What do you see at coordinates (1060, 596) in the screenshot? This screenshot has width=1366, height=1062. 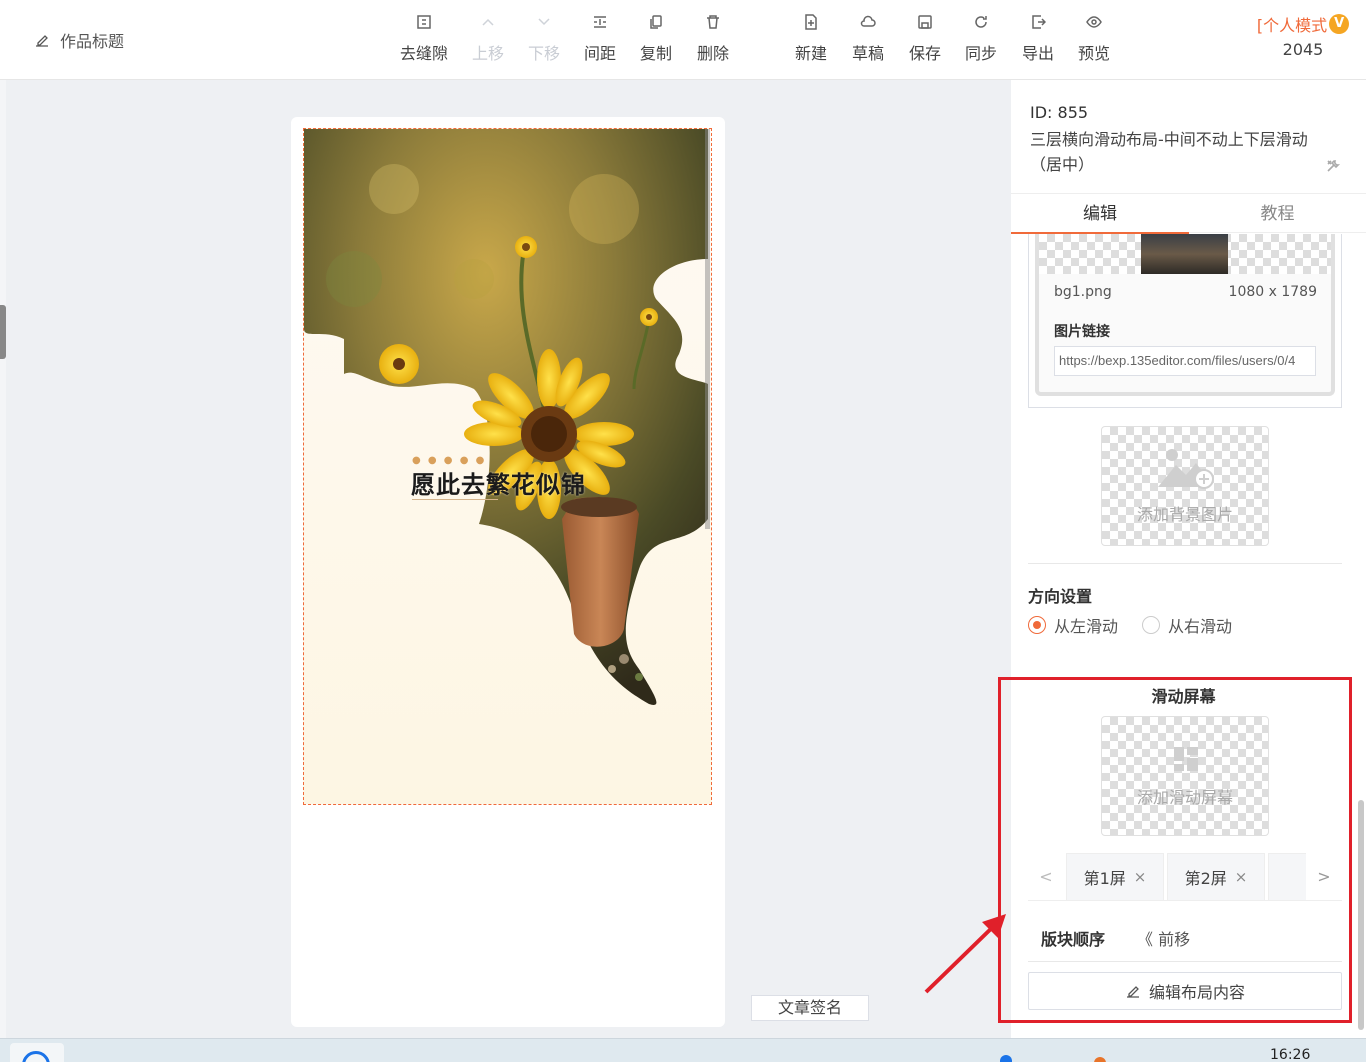 I see `direction-title: 方向设置` at bounding box center [1060, 596].